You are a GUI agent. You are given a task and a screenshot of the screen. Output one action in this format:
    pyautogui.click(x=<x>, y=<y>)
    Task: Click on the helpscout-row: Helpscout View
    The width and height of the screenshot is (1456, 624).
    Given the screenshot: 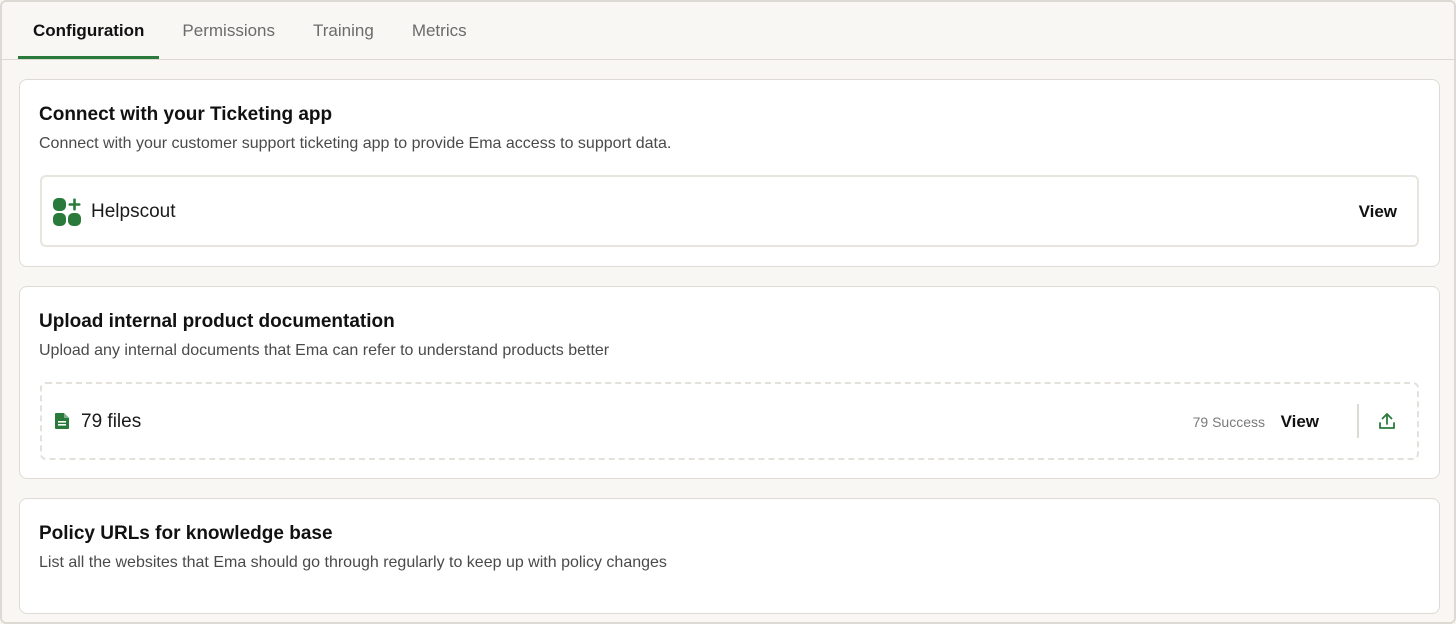 What is the action you would take?
    pyautogui.click(x=729, y=211)
    